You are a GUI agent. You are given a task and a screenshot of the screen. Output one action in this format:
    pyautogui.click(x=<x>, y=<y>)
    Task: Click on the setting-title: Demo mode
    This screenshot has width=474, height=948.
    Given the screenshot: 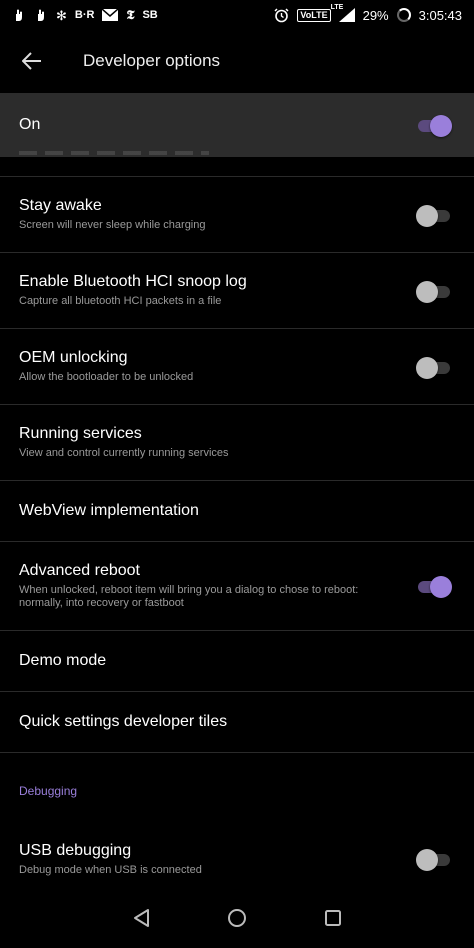 What is the action you would take?
    pyautogui.click(x=63, y=660)
    